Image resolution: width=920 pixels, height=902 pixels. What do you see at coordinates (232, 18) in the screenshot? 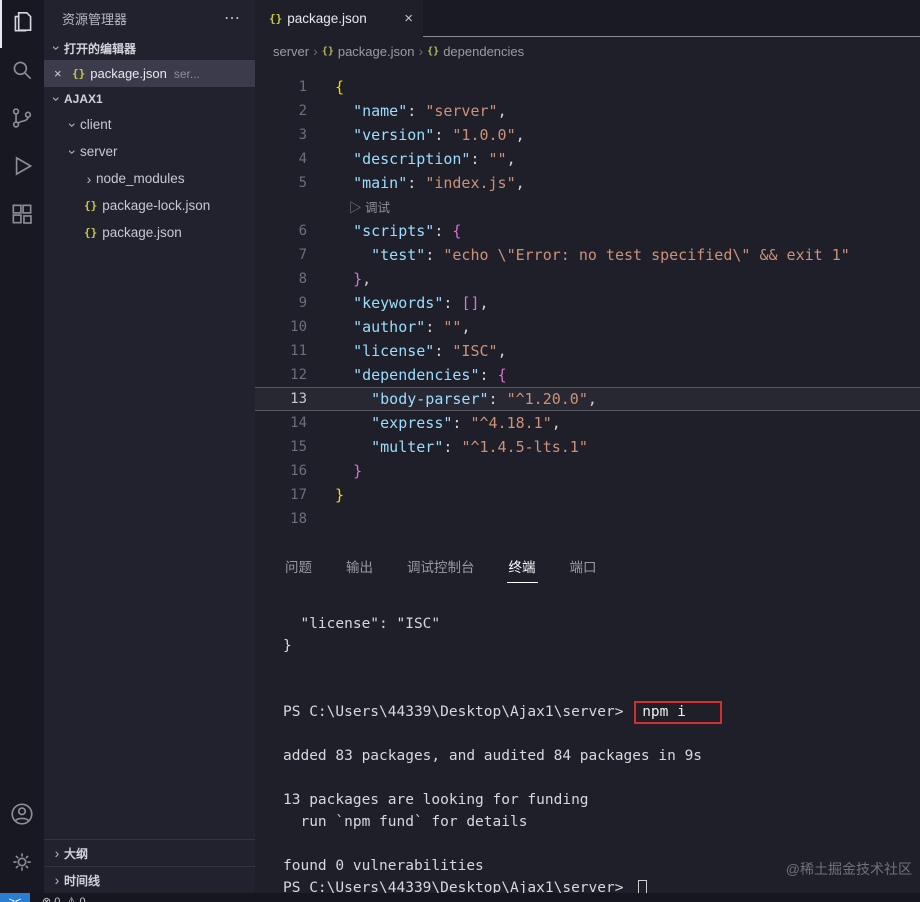
I see `more-actions-icon: ⋯` at bounding box center [232, 18].